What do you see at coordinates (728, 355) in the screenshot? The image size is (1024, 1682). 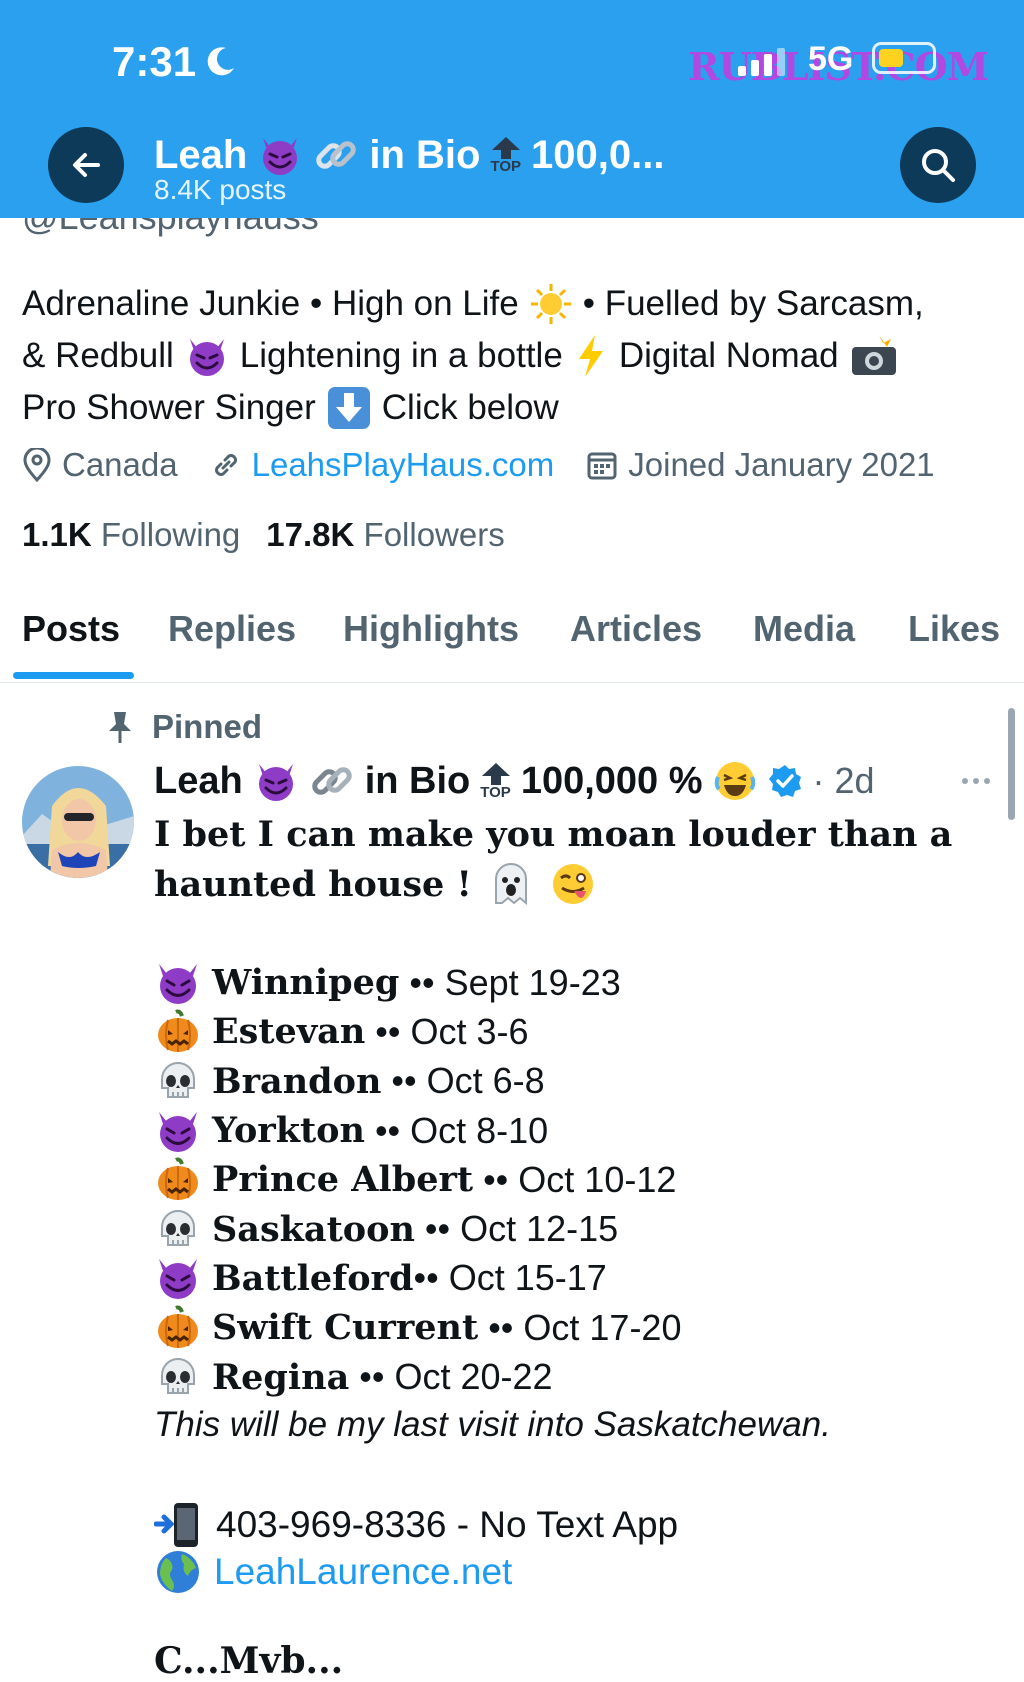 I see `bio-text: Digital Nomad` at bounding box center [728, 355].